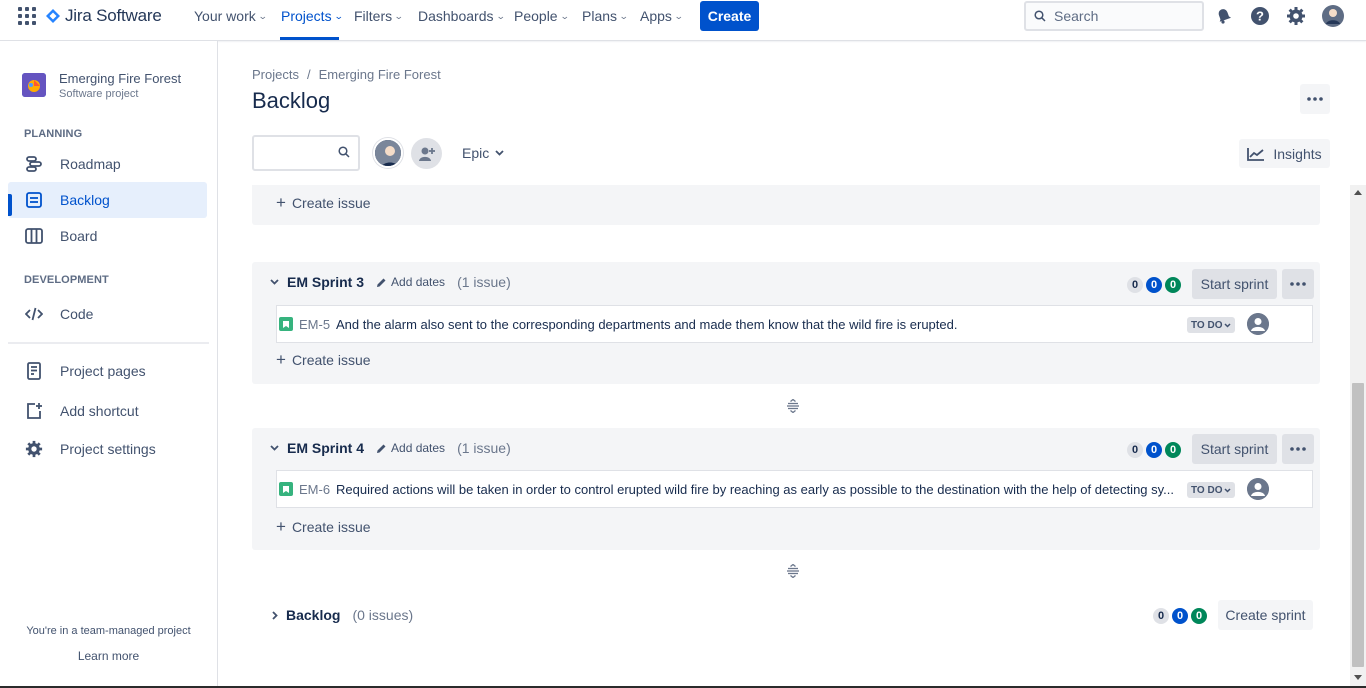 The width and height of the screenshot is (1366, 688). What do you see at coordinates (1358, 192) in the screenshot?
I see `scroll-up-arrow-icon` at bounding box center [1358, 192].